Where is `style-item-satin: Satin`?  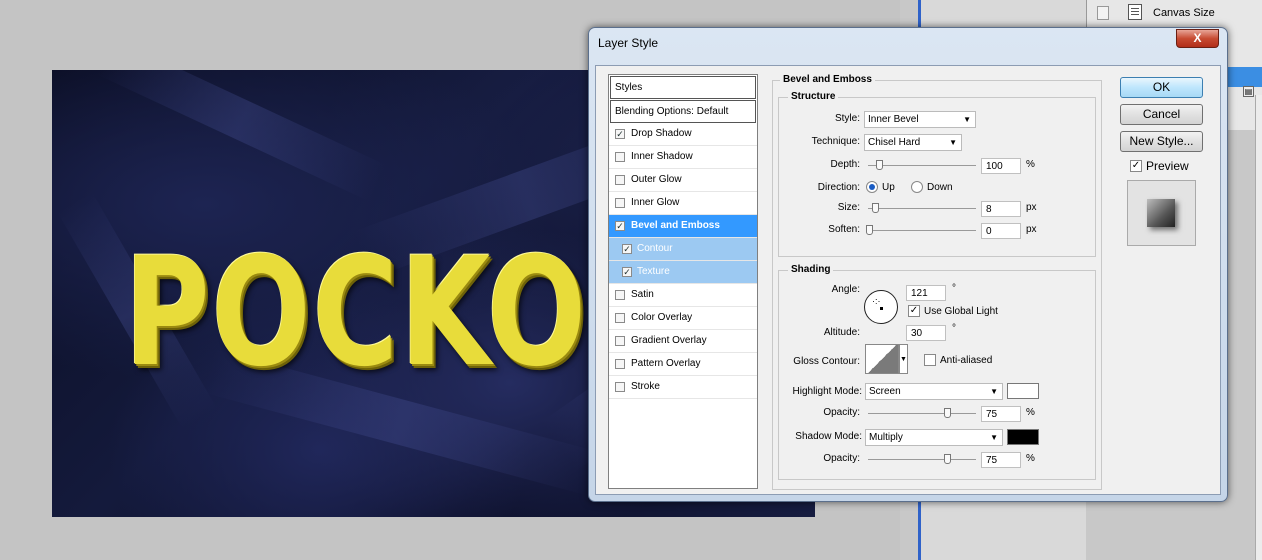
style-item-satin: Satin is located at coordinates (683, 295).